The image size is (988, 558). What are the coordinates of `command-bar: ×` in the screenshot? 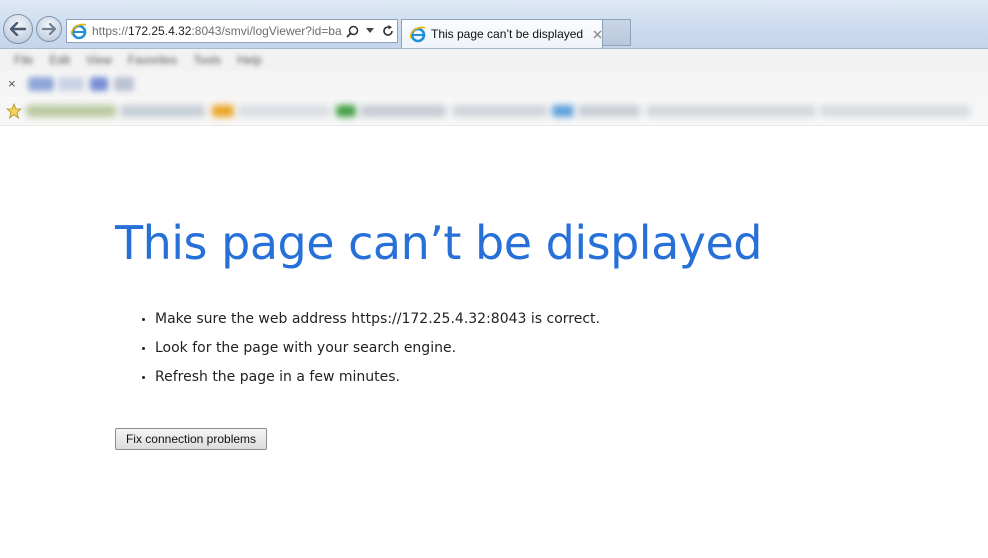 It's located at (494, 84).